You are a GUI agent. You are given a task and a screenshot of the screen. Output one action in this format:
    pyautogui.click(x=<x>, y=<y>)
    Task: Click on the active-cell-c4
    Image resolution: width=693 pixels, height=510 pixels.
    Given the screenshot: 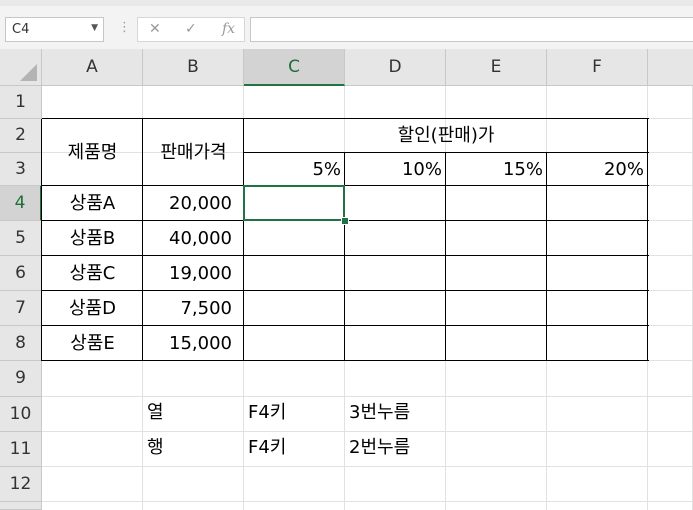 What is the action you would take?
    pyautogui.click(x=294, y=203)
    